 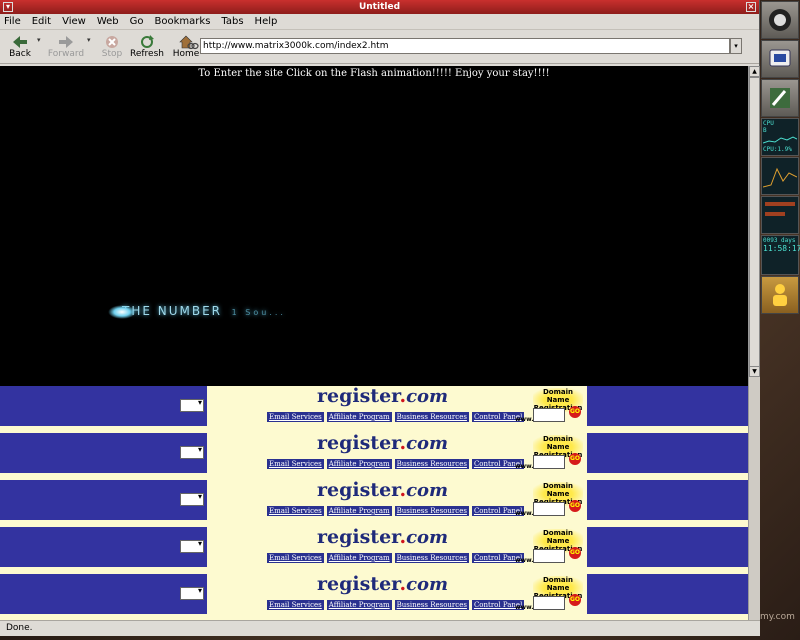 I want to click on scroll-down-icon: ▼, so click(x=754, y=371).